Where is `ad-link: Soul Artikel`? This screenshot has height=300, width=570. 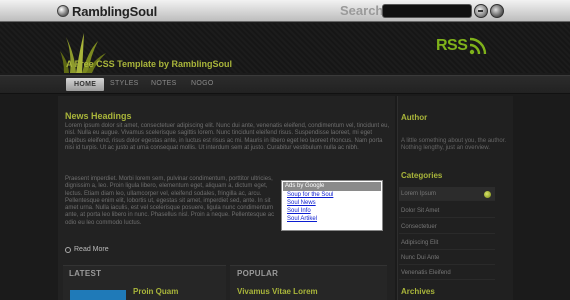 ad-link: Soul Artikel is located at coordinates (334, 219).